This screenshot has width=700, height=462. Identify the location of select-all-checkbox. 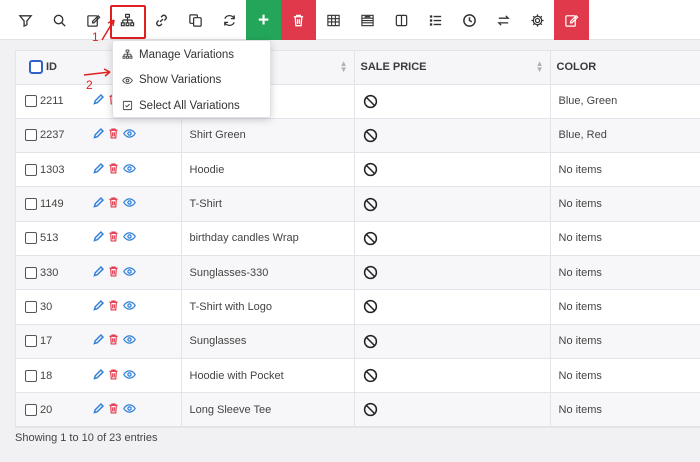
(36, 67).